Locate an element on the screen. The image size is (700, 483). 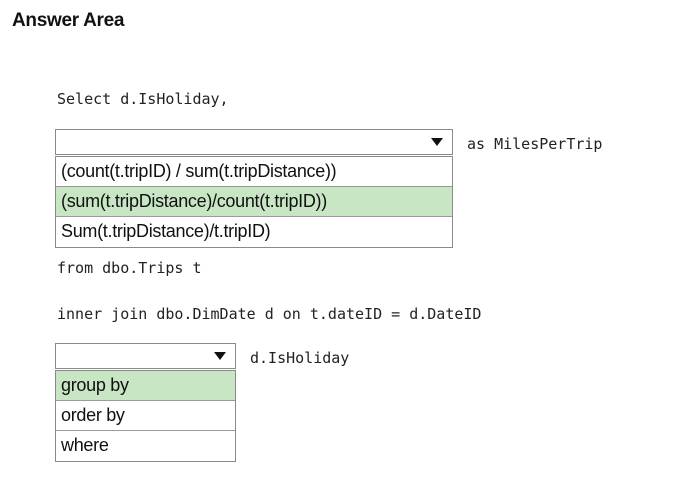
dropdown-option: order by is located at coordinates (145, 416).